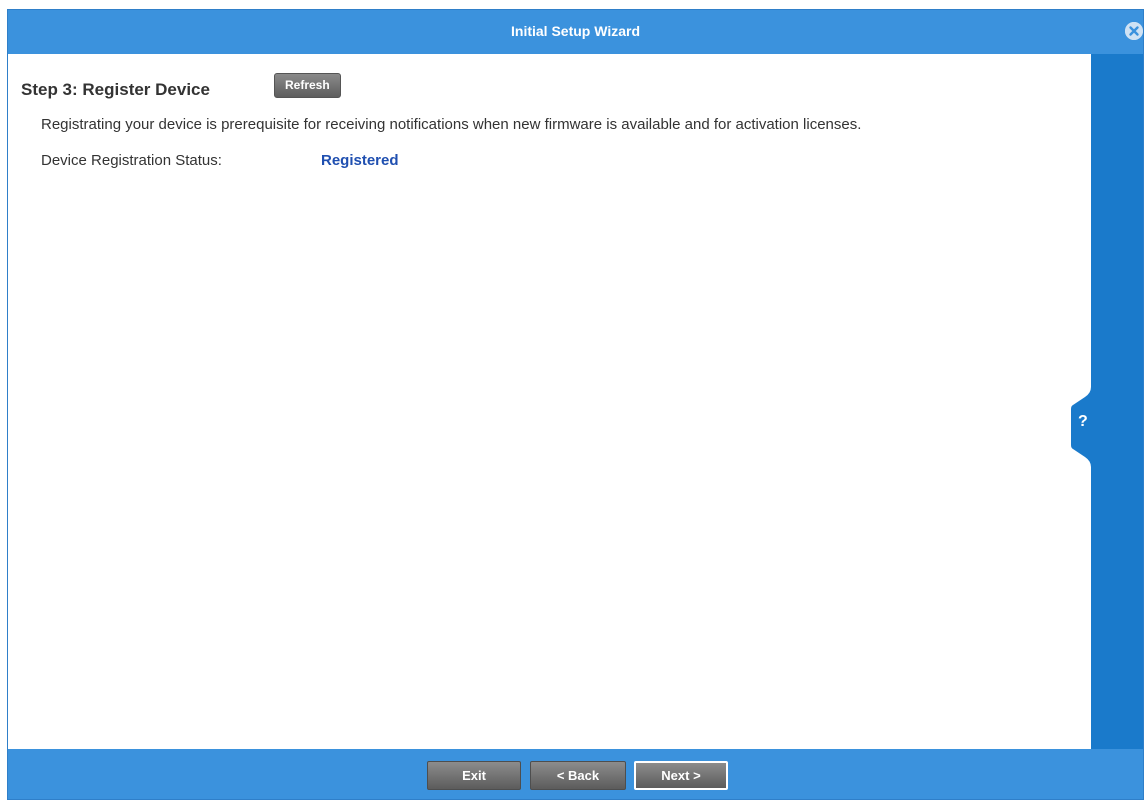 This screenshot has width=1146, height=801. I want to click on wizard-footer: Exit < Back Next >, so click(575, 774).